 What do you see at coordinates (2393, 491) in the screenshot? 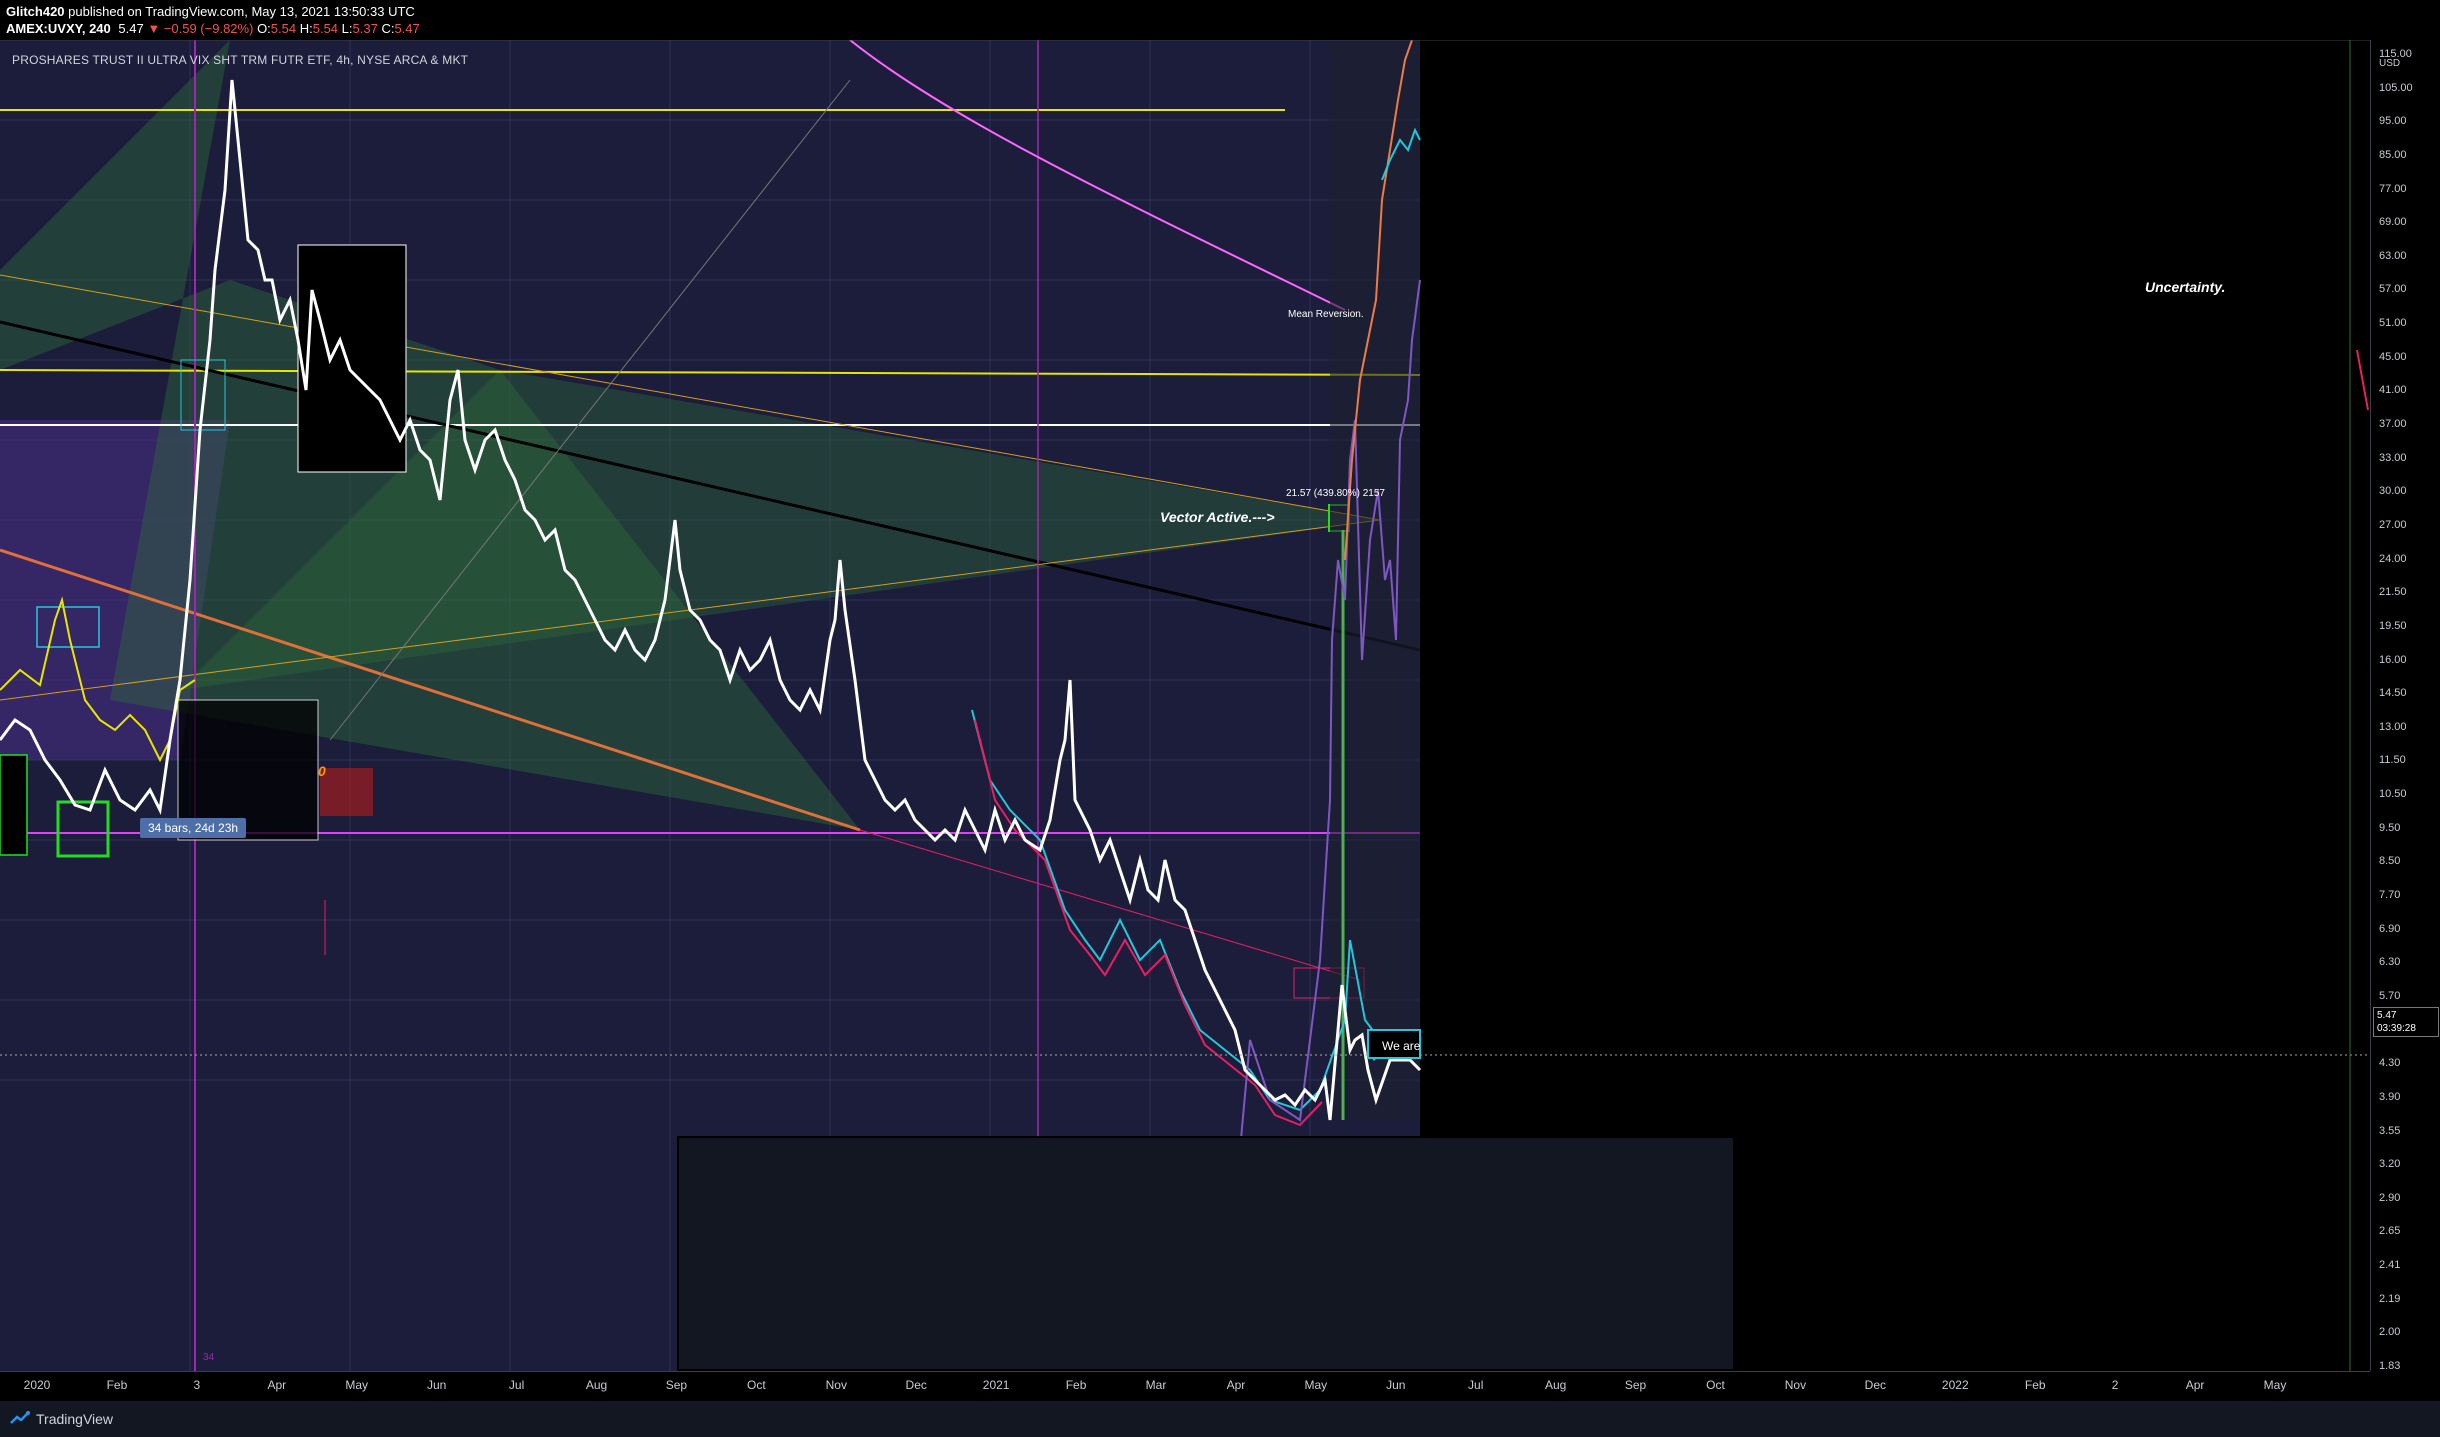
I see `price-tick: 30.00` at bounding box center [2393, 491].